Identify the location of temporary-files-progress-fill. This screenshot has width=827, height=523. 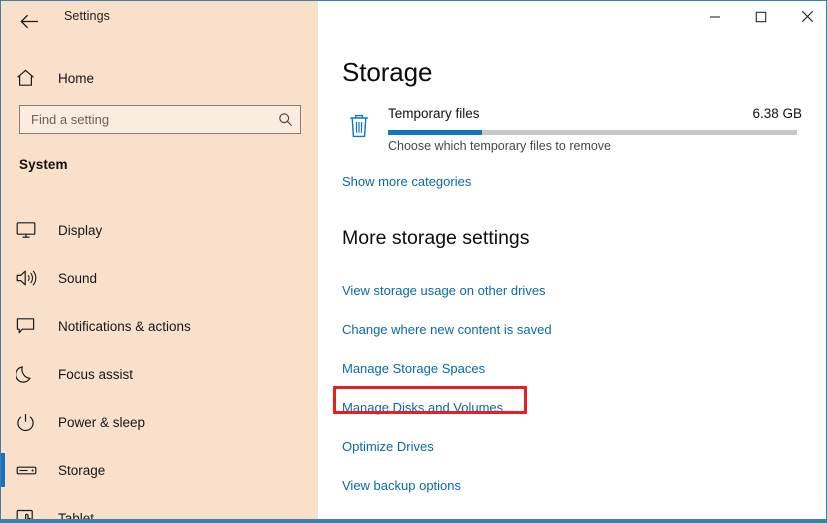
(435, 132).